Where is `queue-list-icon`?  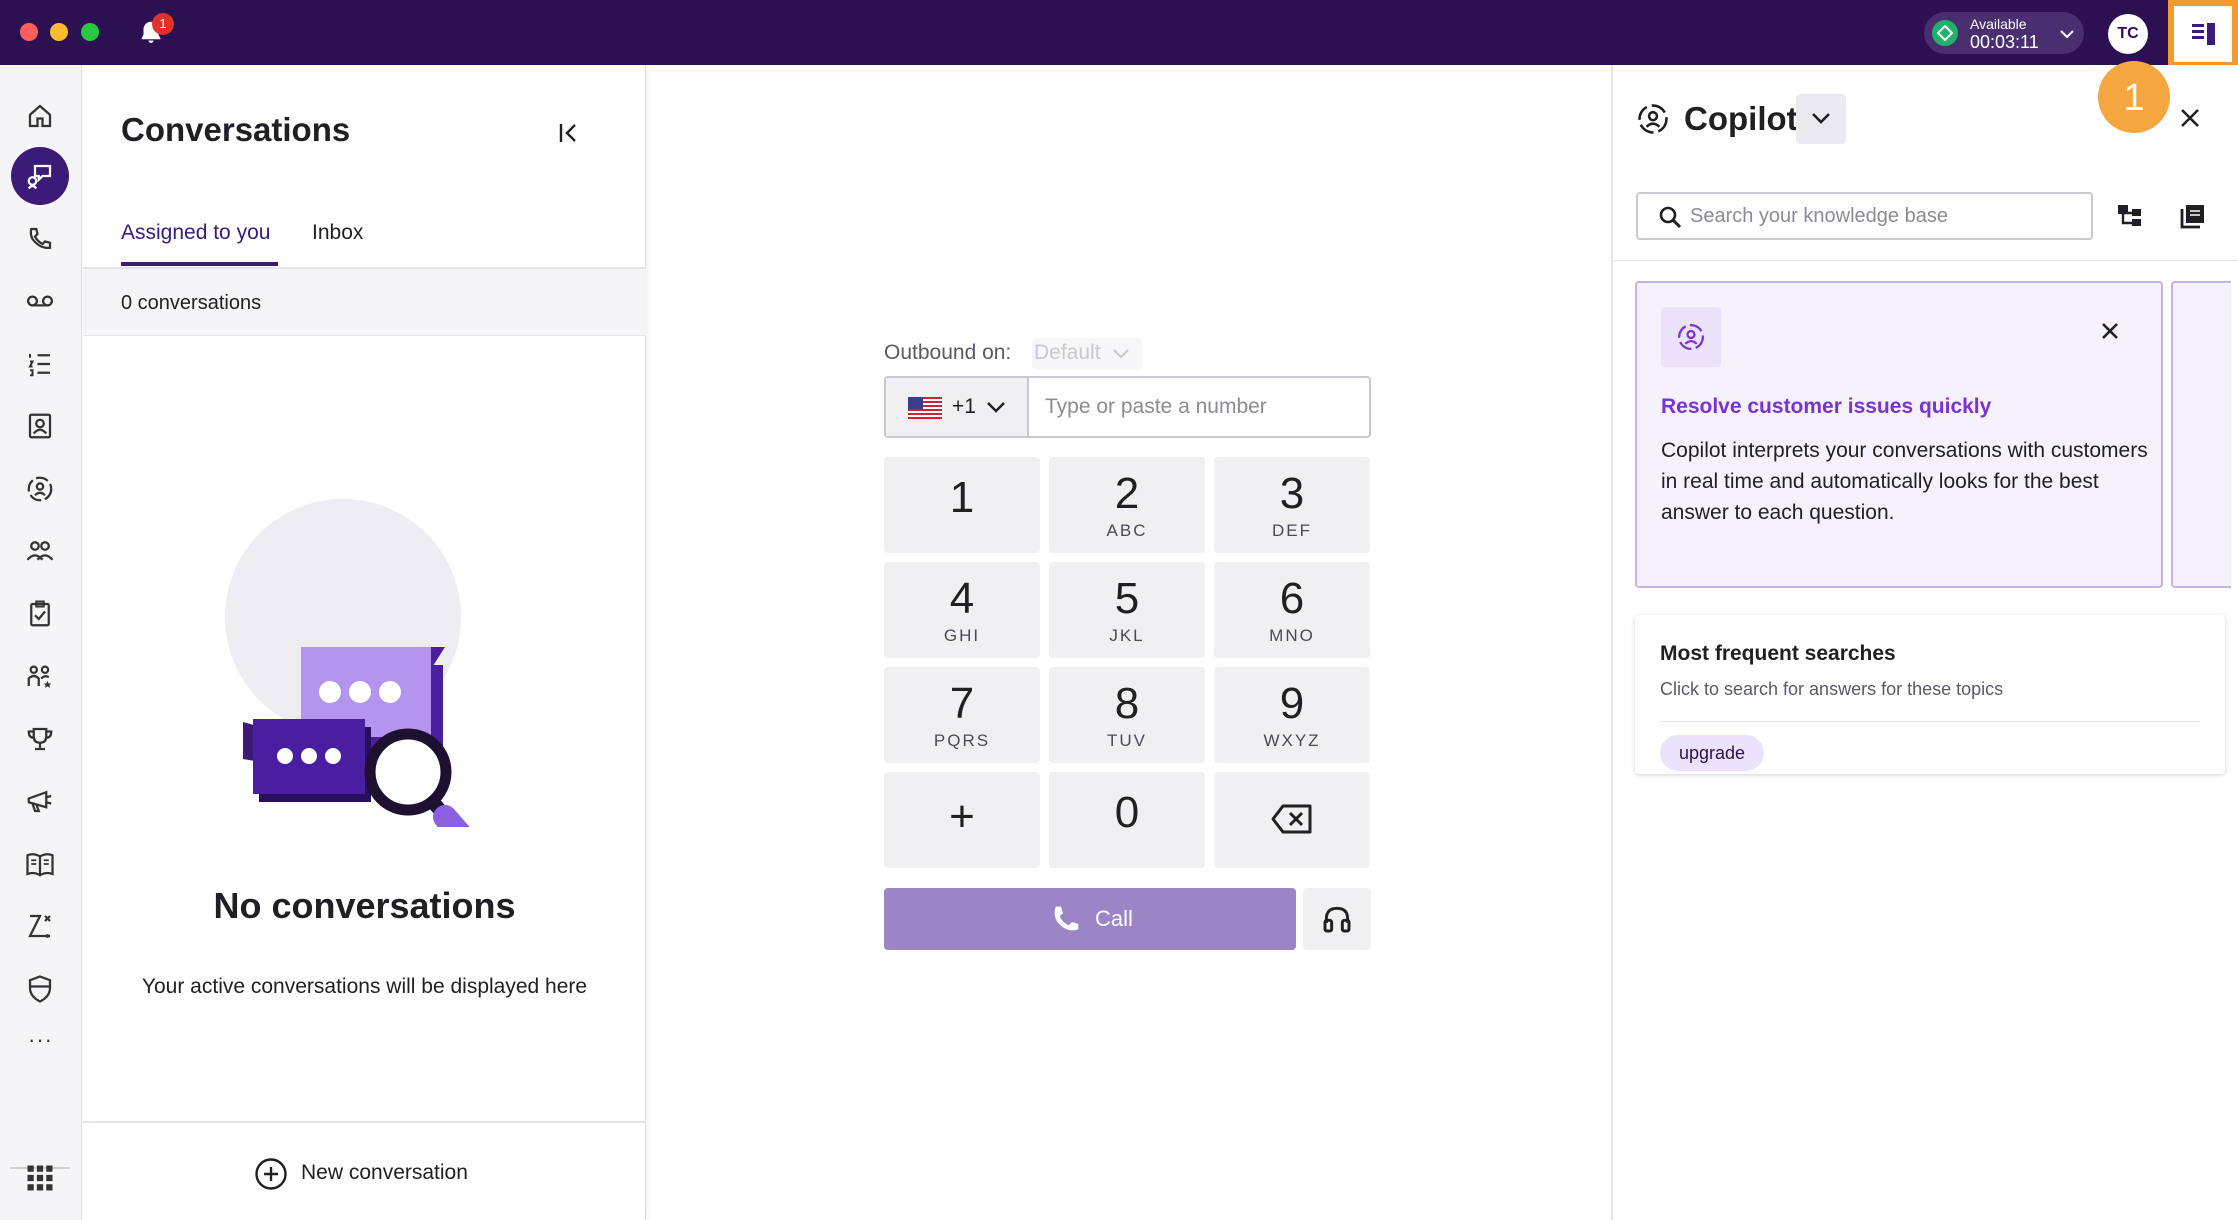 queue-list-icon is located at coordinates (39, 365).